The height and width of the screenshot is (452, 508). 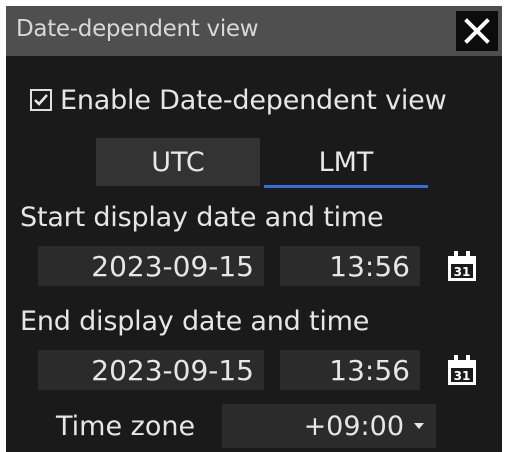 I want to click on enable-row: Enable Date-dependent view, so click(x=238, y=100).